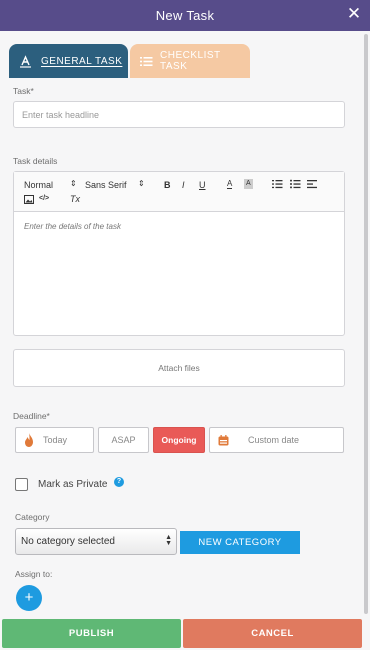 This screenshot has width=370, height=650. Describe the element at coordinates (230, 184) in the screenshot. I see `text-color-button: A` at that location.